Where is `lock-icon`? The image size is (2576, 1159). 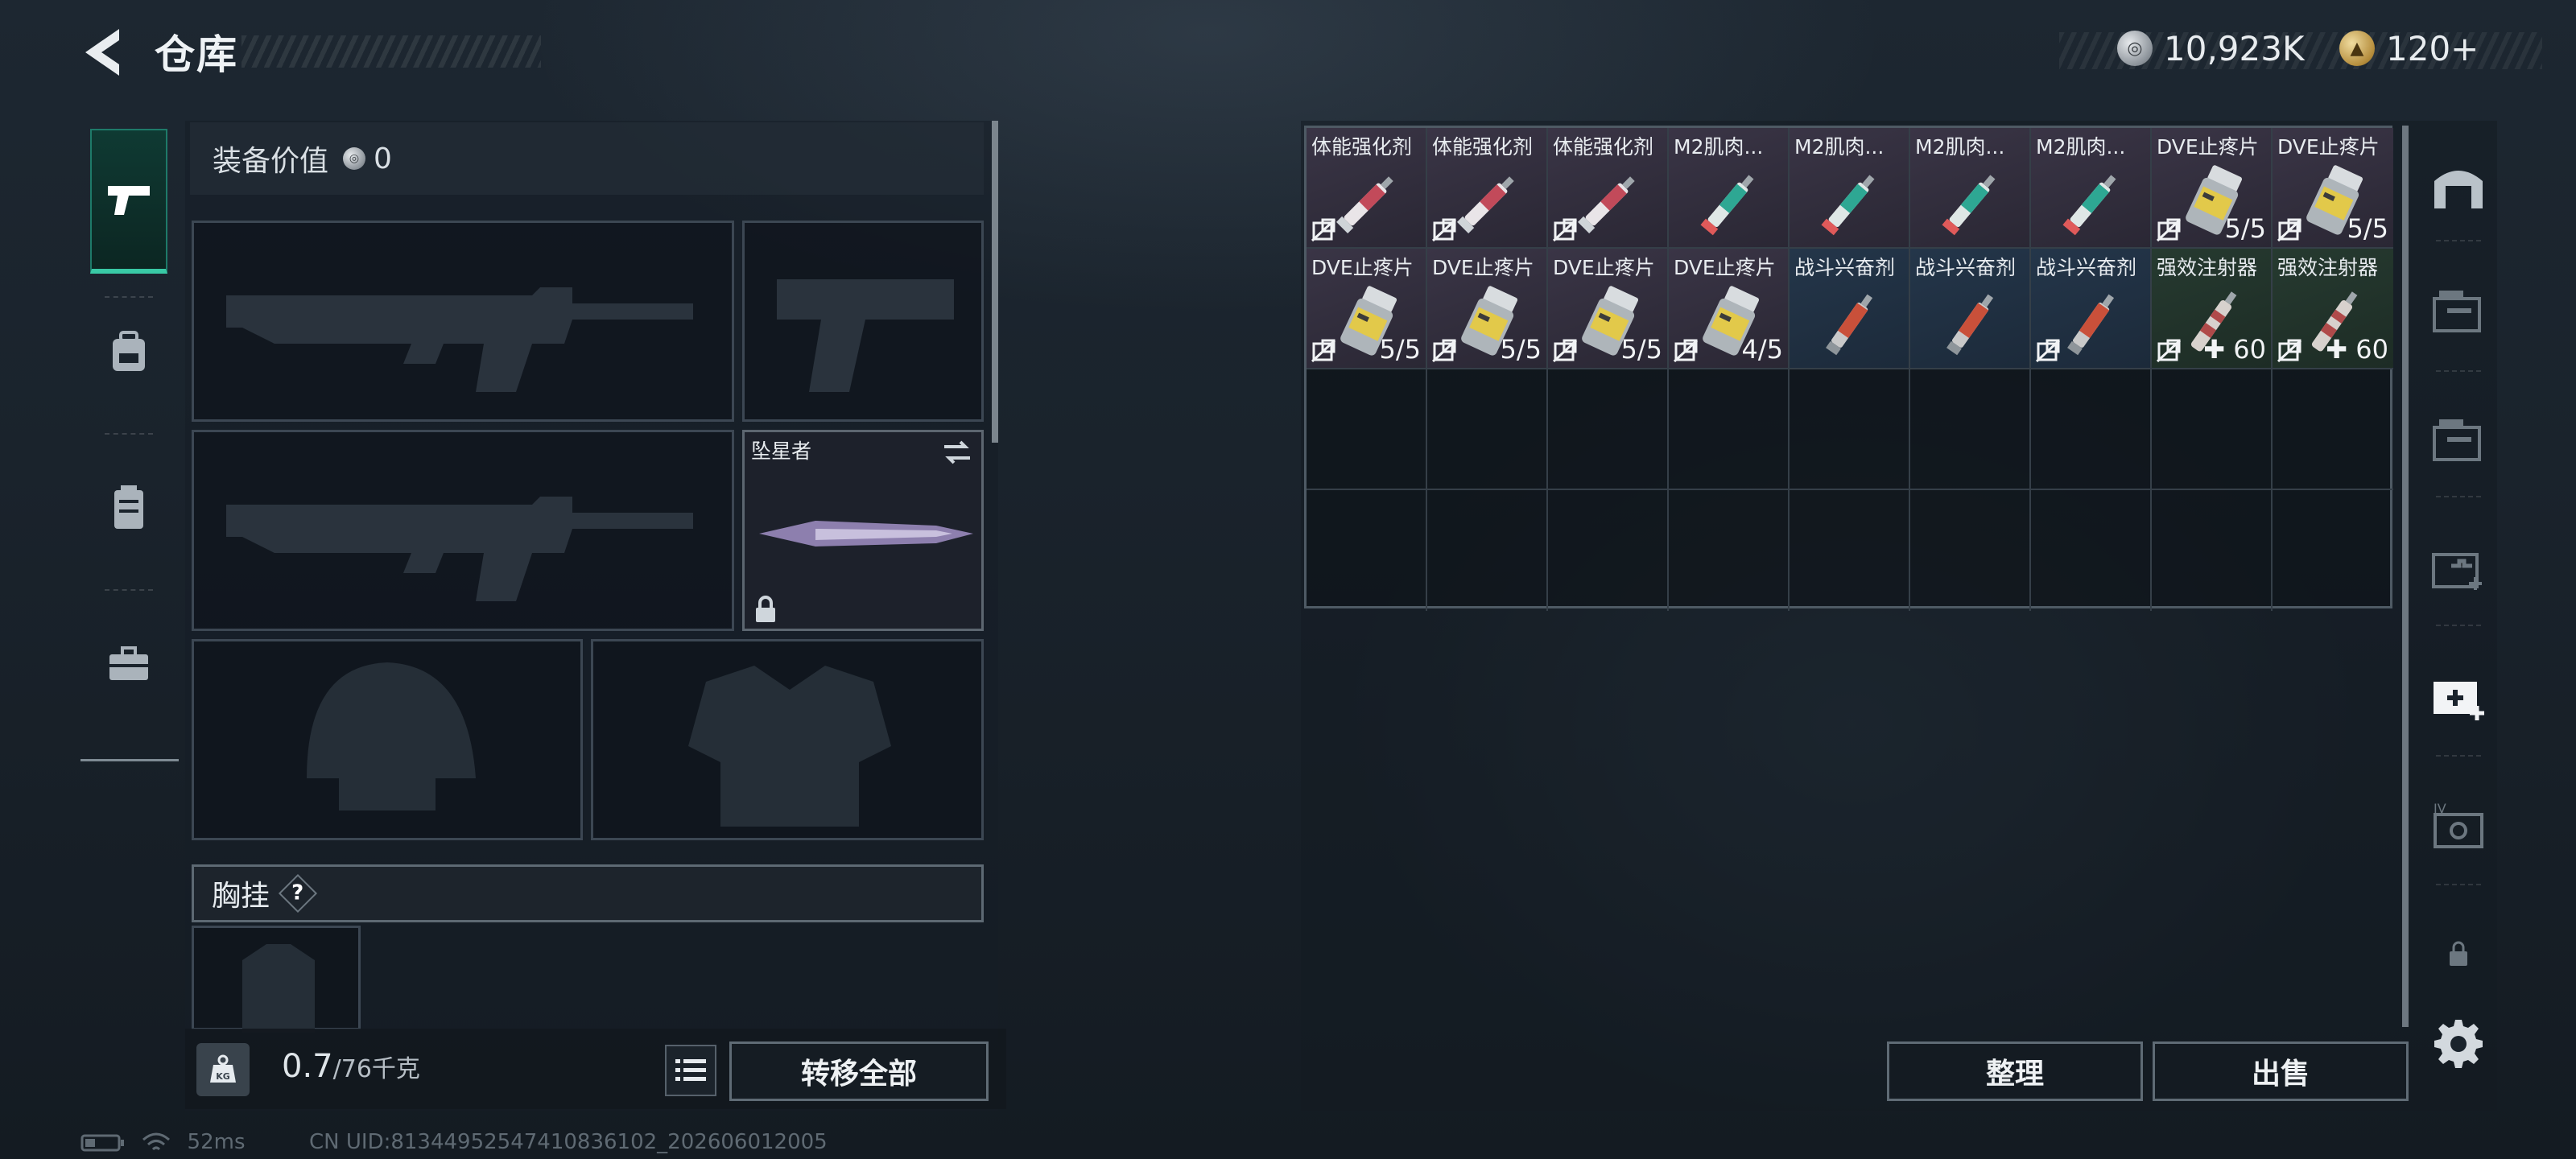 lock-icon is located at coordinates (2458, 953).